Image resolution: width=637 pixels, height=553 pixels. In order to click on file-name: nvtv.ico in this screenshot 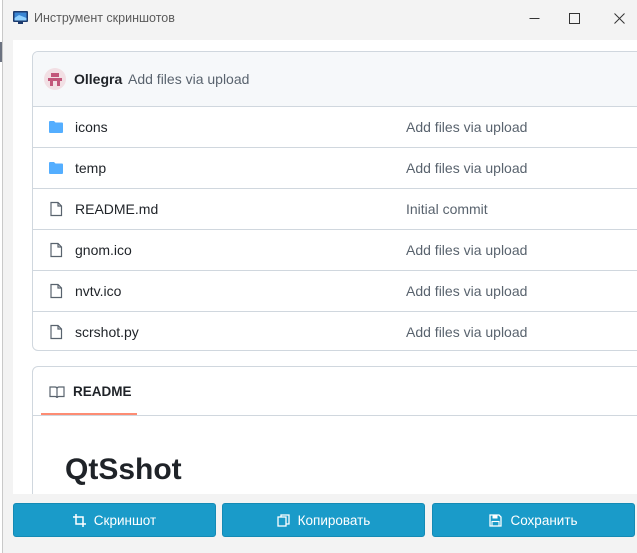, I will do `click(98, 291)`.